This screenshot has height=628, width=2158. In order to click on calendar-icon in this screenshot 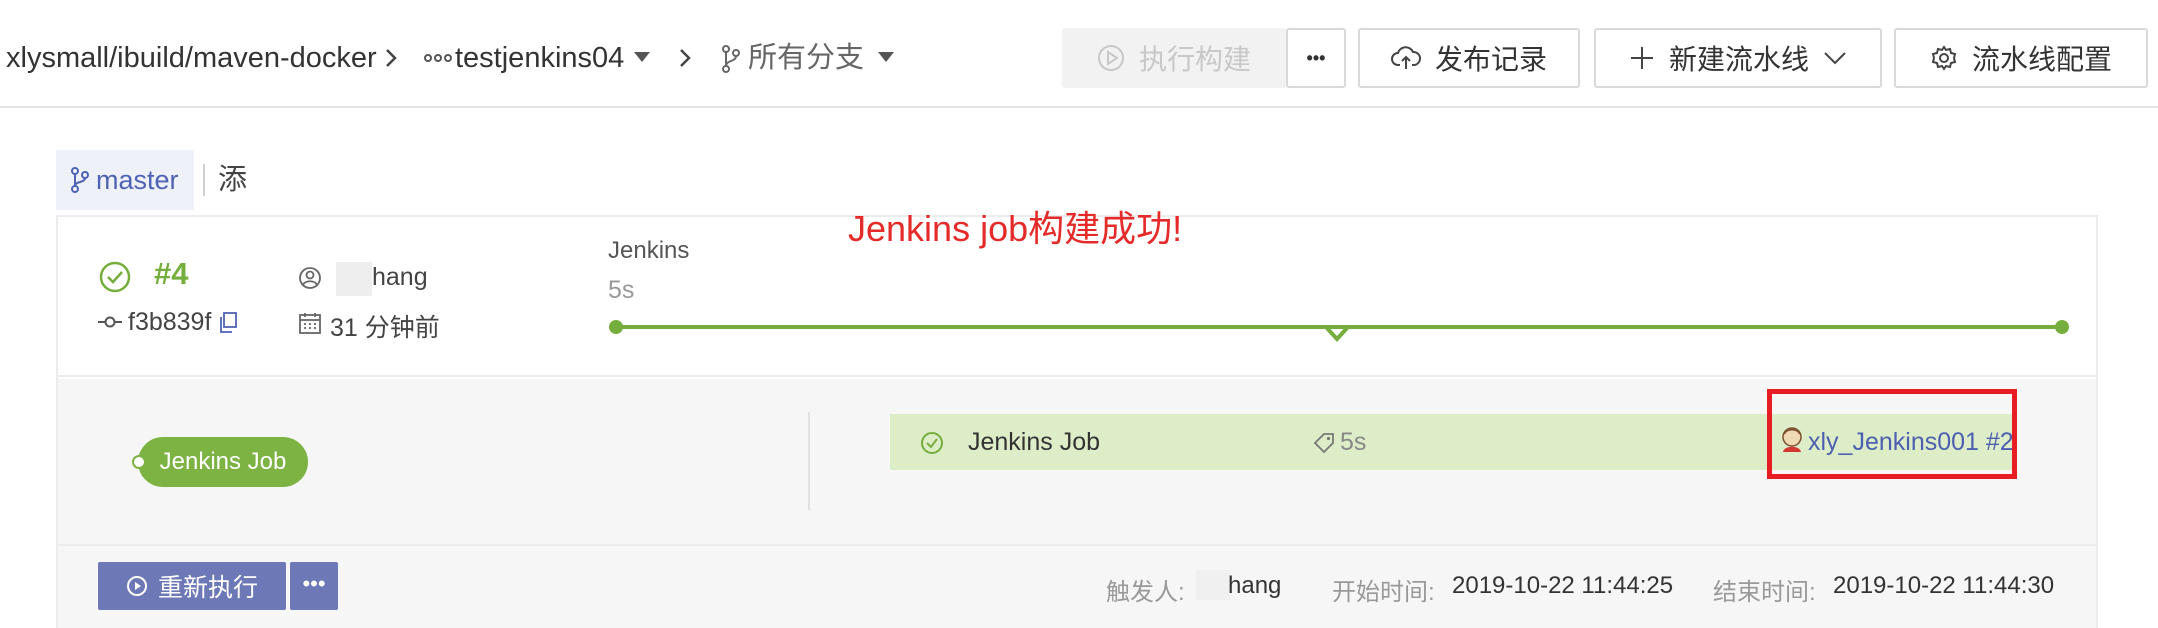, I will do `click(310, 323)`.